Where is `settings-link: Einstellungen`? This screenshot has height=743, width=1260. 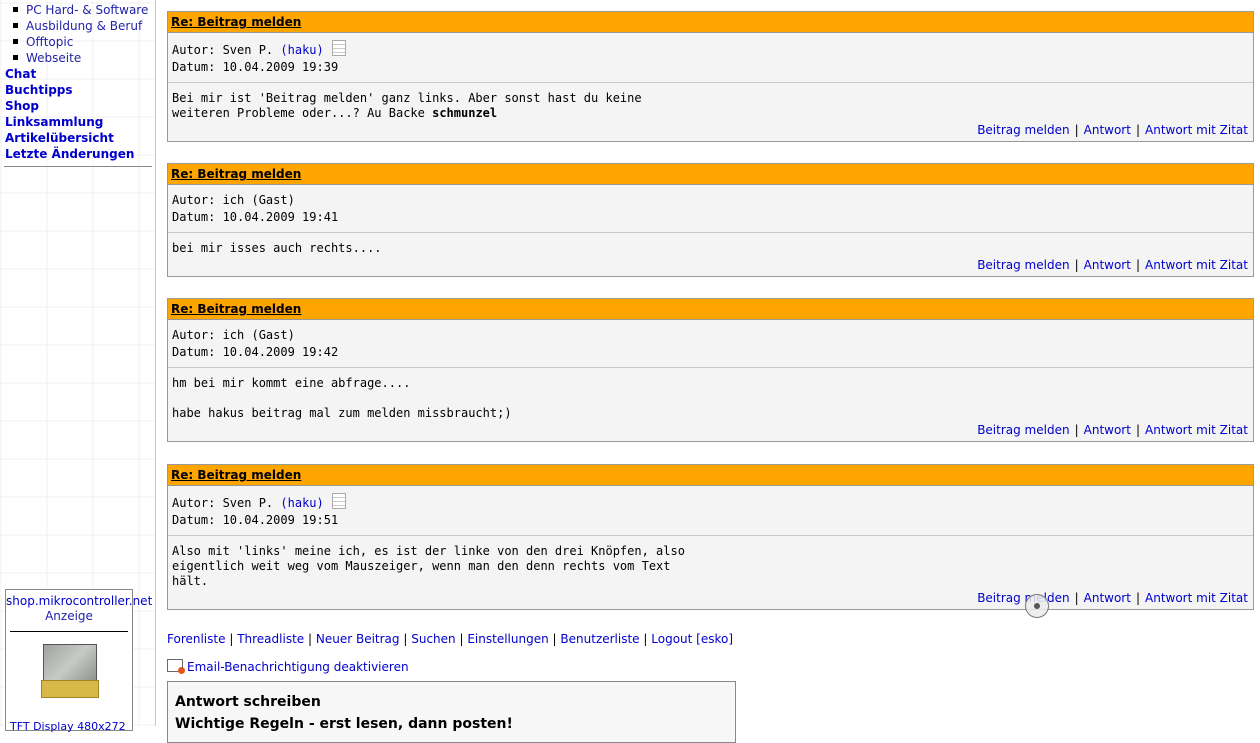
settings-link: Einstellungen is located at coordinates (507, 639).